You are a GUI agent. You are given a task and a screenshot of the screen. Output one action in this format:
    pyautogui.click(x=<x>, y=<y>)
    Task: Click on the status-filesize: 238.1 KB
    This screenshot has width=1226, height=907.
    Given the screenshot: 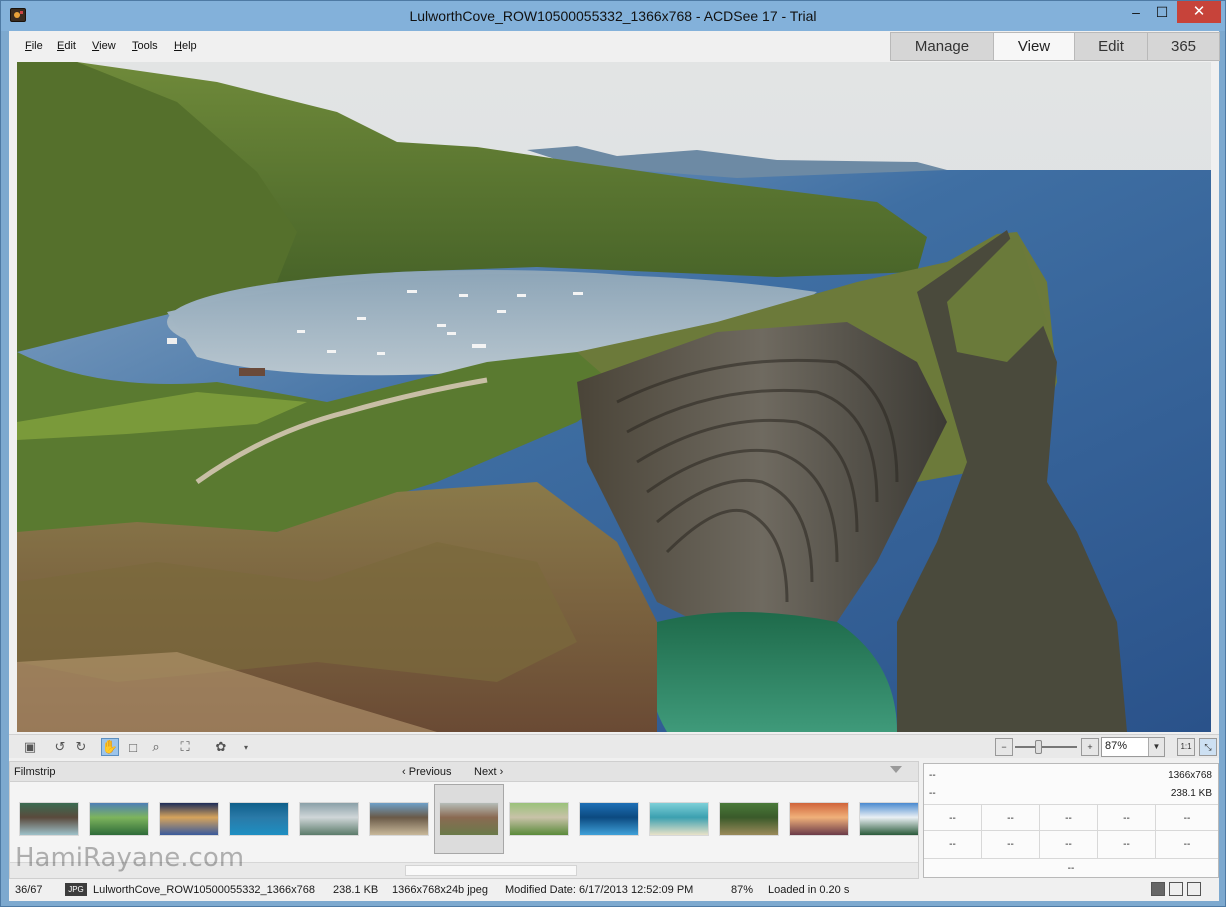 What is the action you would take?
    pyautogui.click(x=356, y=890)
    